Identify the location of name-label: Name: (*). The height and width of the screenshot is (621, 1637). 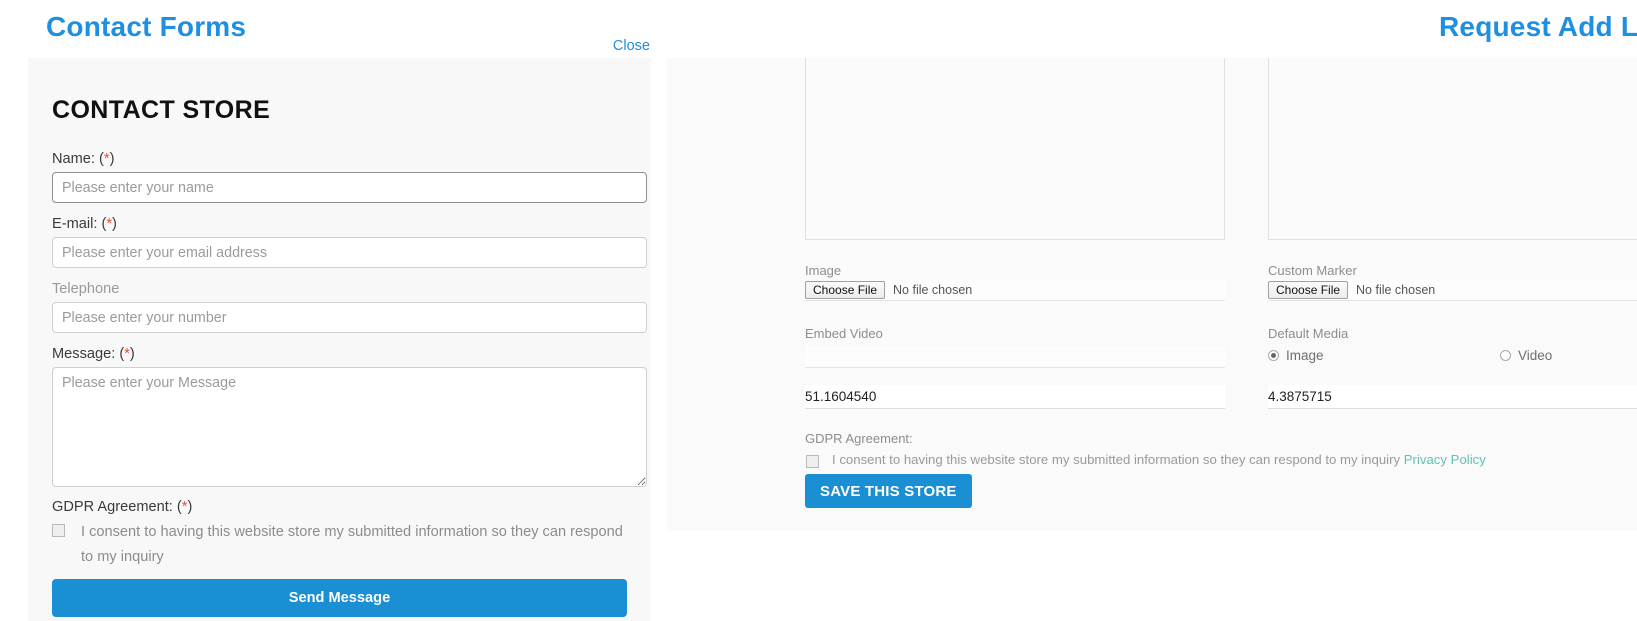
(339, 159).